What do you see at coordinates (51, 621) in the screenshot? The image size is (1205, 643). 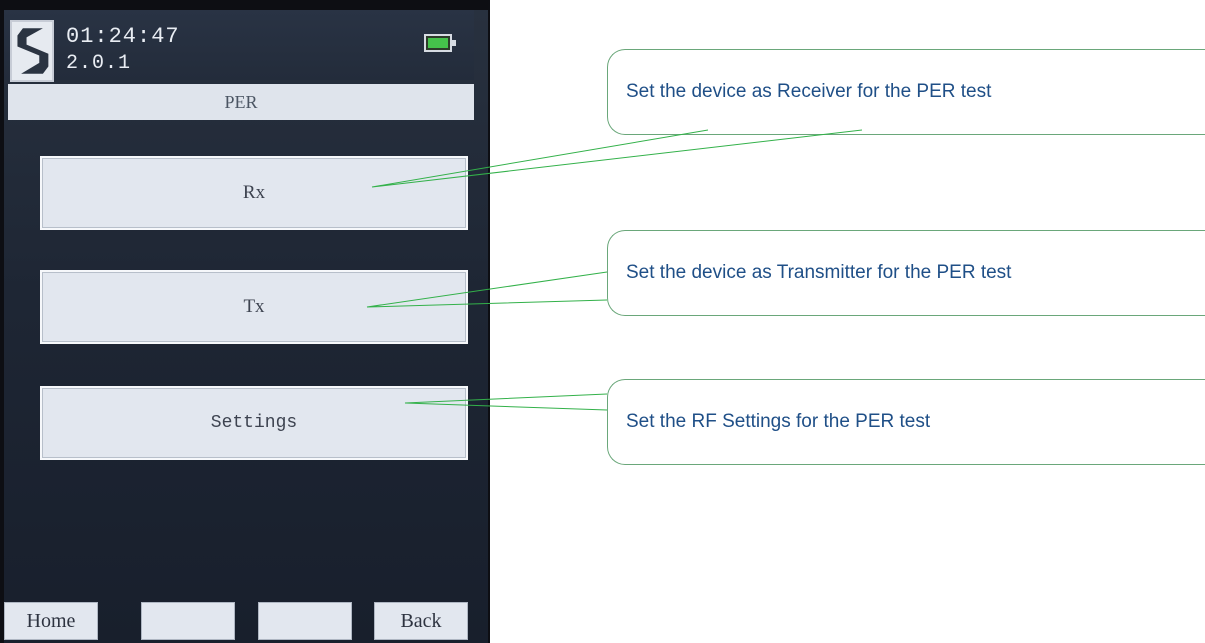 I see `home-soft-key: Home` at bounding box center [51, 621].